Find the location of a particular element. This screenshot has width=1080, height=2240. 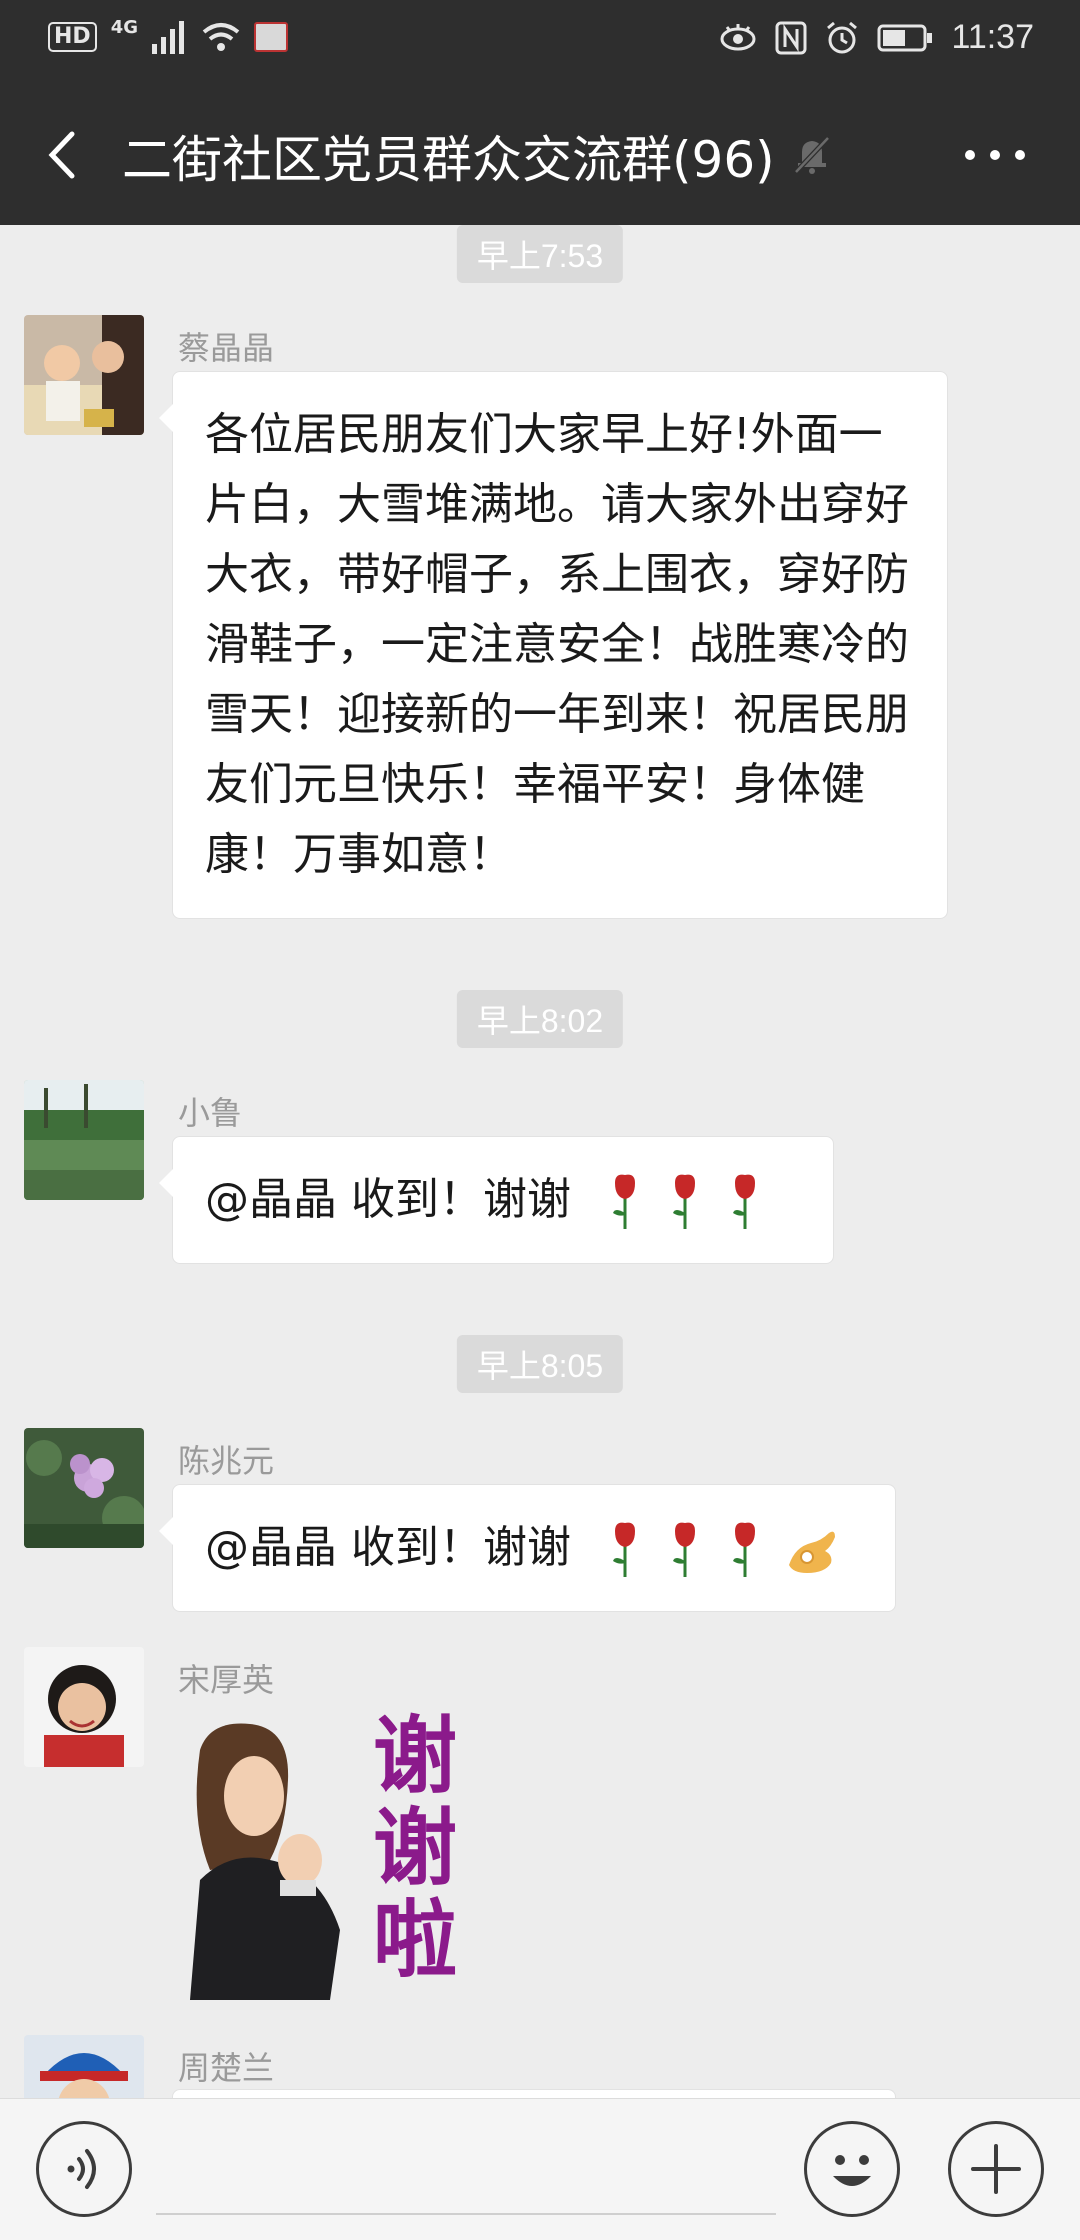

message-timestamp: 早上8:02 is located at coordinates (540, 1019).